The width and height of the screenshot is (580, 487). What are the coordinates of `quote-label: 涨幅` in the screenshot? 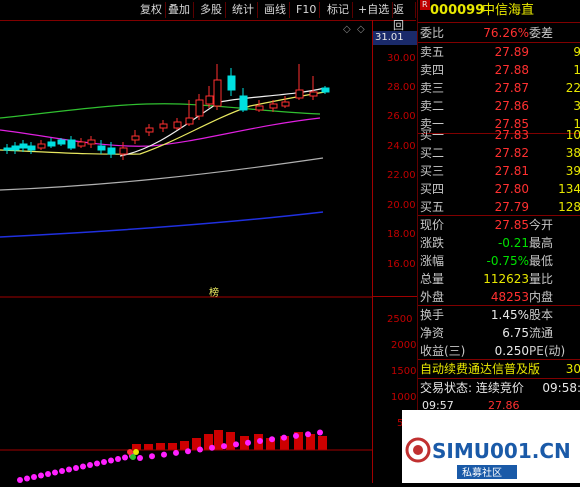 It's located at (432, 261).